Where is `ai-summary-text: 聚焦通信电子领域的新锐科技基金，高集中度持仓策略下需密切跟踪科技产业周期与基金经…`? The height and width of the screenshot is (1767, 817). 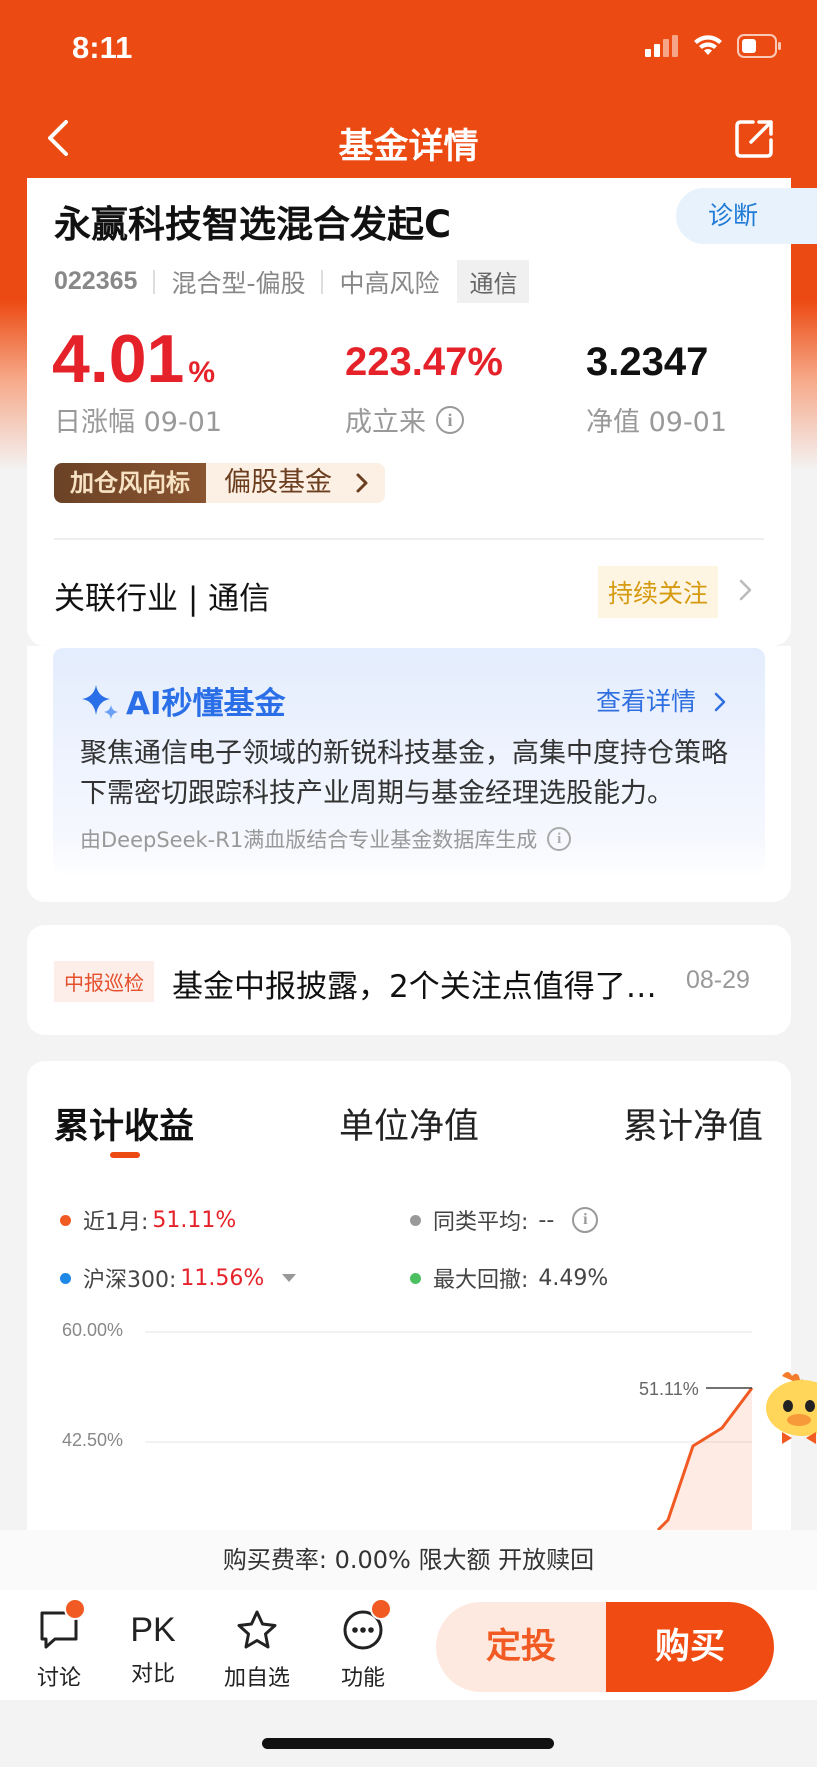
ai-summary-text: 聚焦通信电子领域的新锐科技基金，高集中度持仓策略下需密切跟踪科技产业周期与基金经… is located at coordinates (404, 773).